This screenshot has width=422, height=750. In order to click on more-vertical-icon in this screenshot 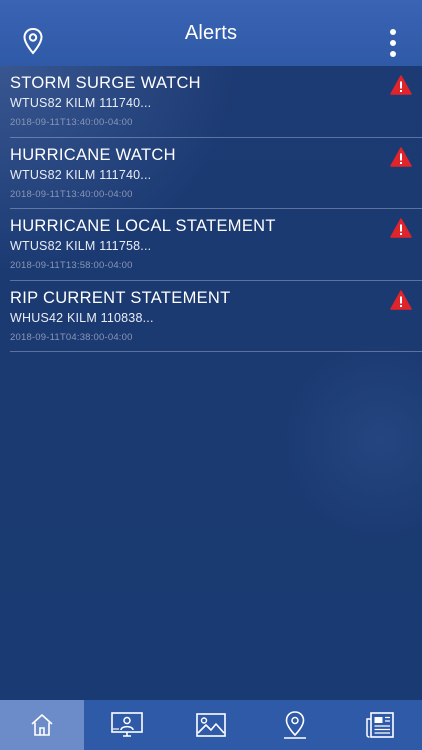, I will do `click(393, 32)`.